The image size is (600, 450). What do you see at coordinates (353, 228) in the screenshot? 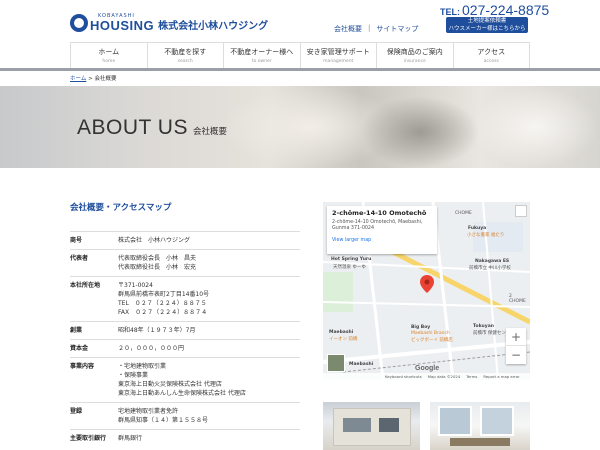
I see `map-card-address-line: Gunma 371-0024` at bounding box center [353, 228].